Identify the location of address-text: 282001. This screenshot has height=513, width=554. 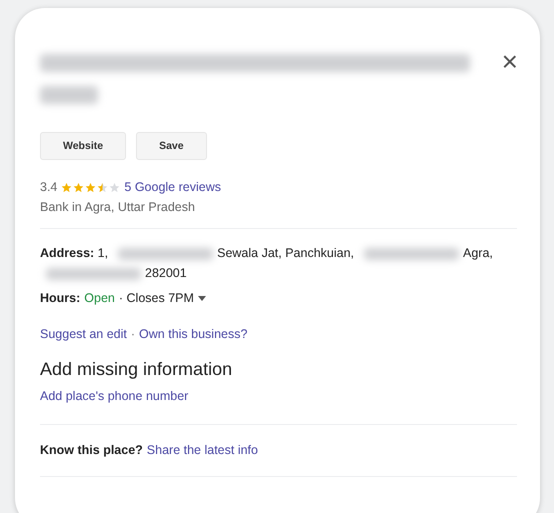
(166, 273).